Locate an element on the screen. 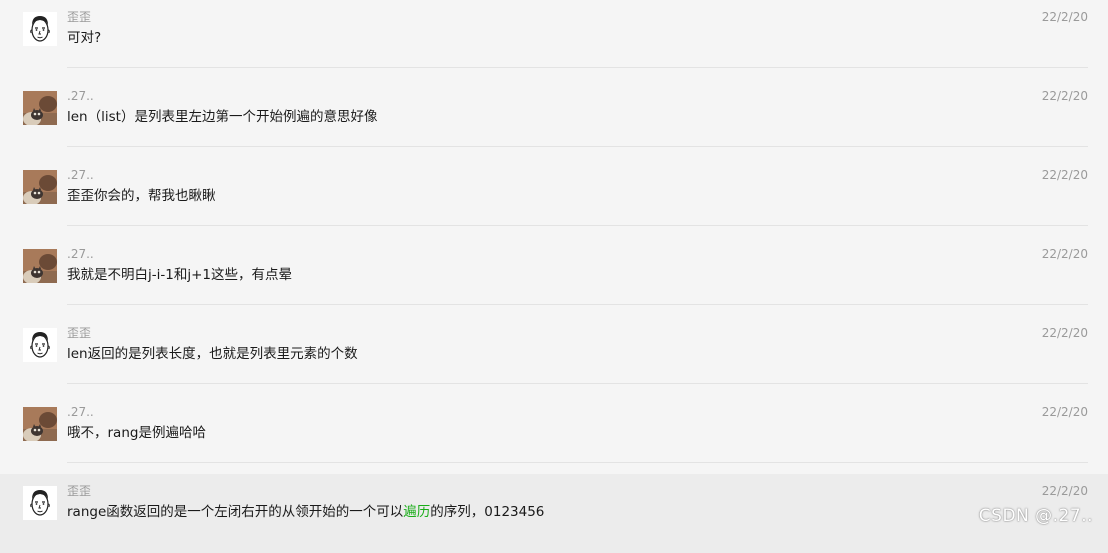  traverse-link: 遍历 is located at coordinates (416, 512).